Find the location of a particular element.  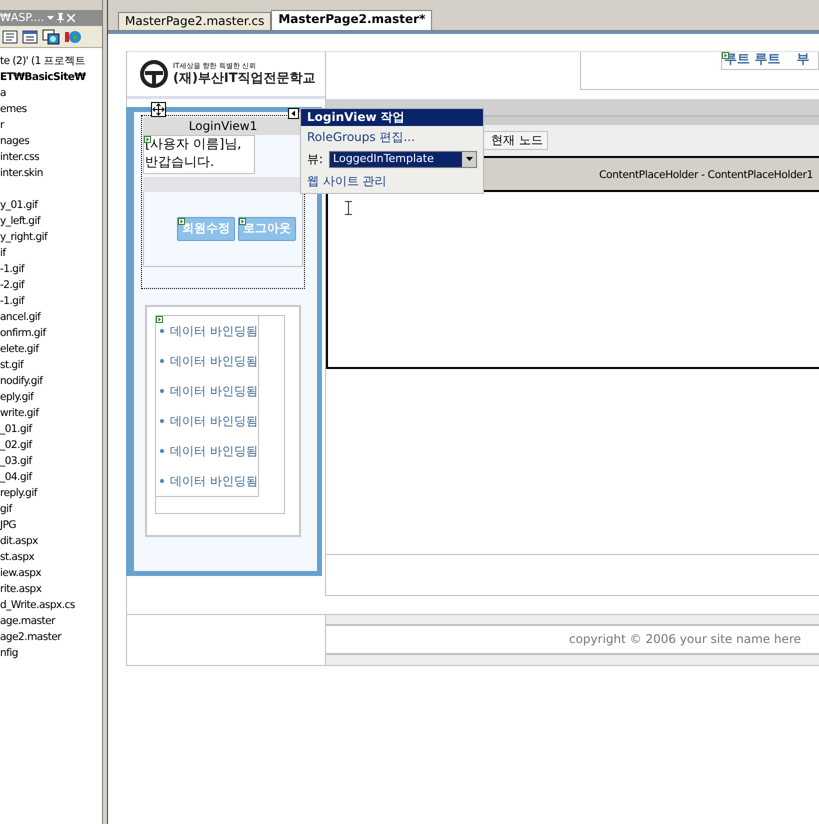

school-name: (재)부산IT직업전문학교 is located at coordinates (244, 78).